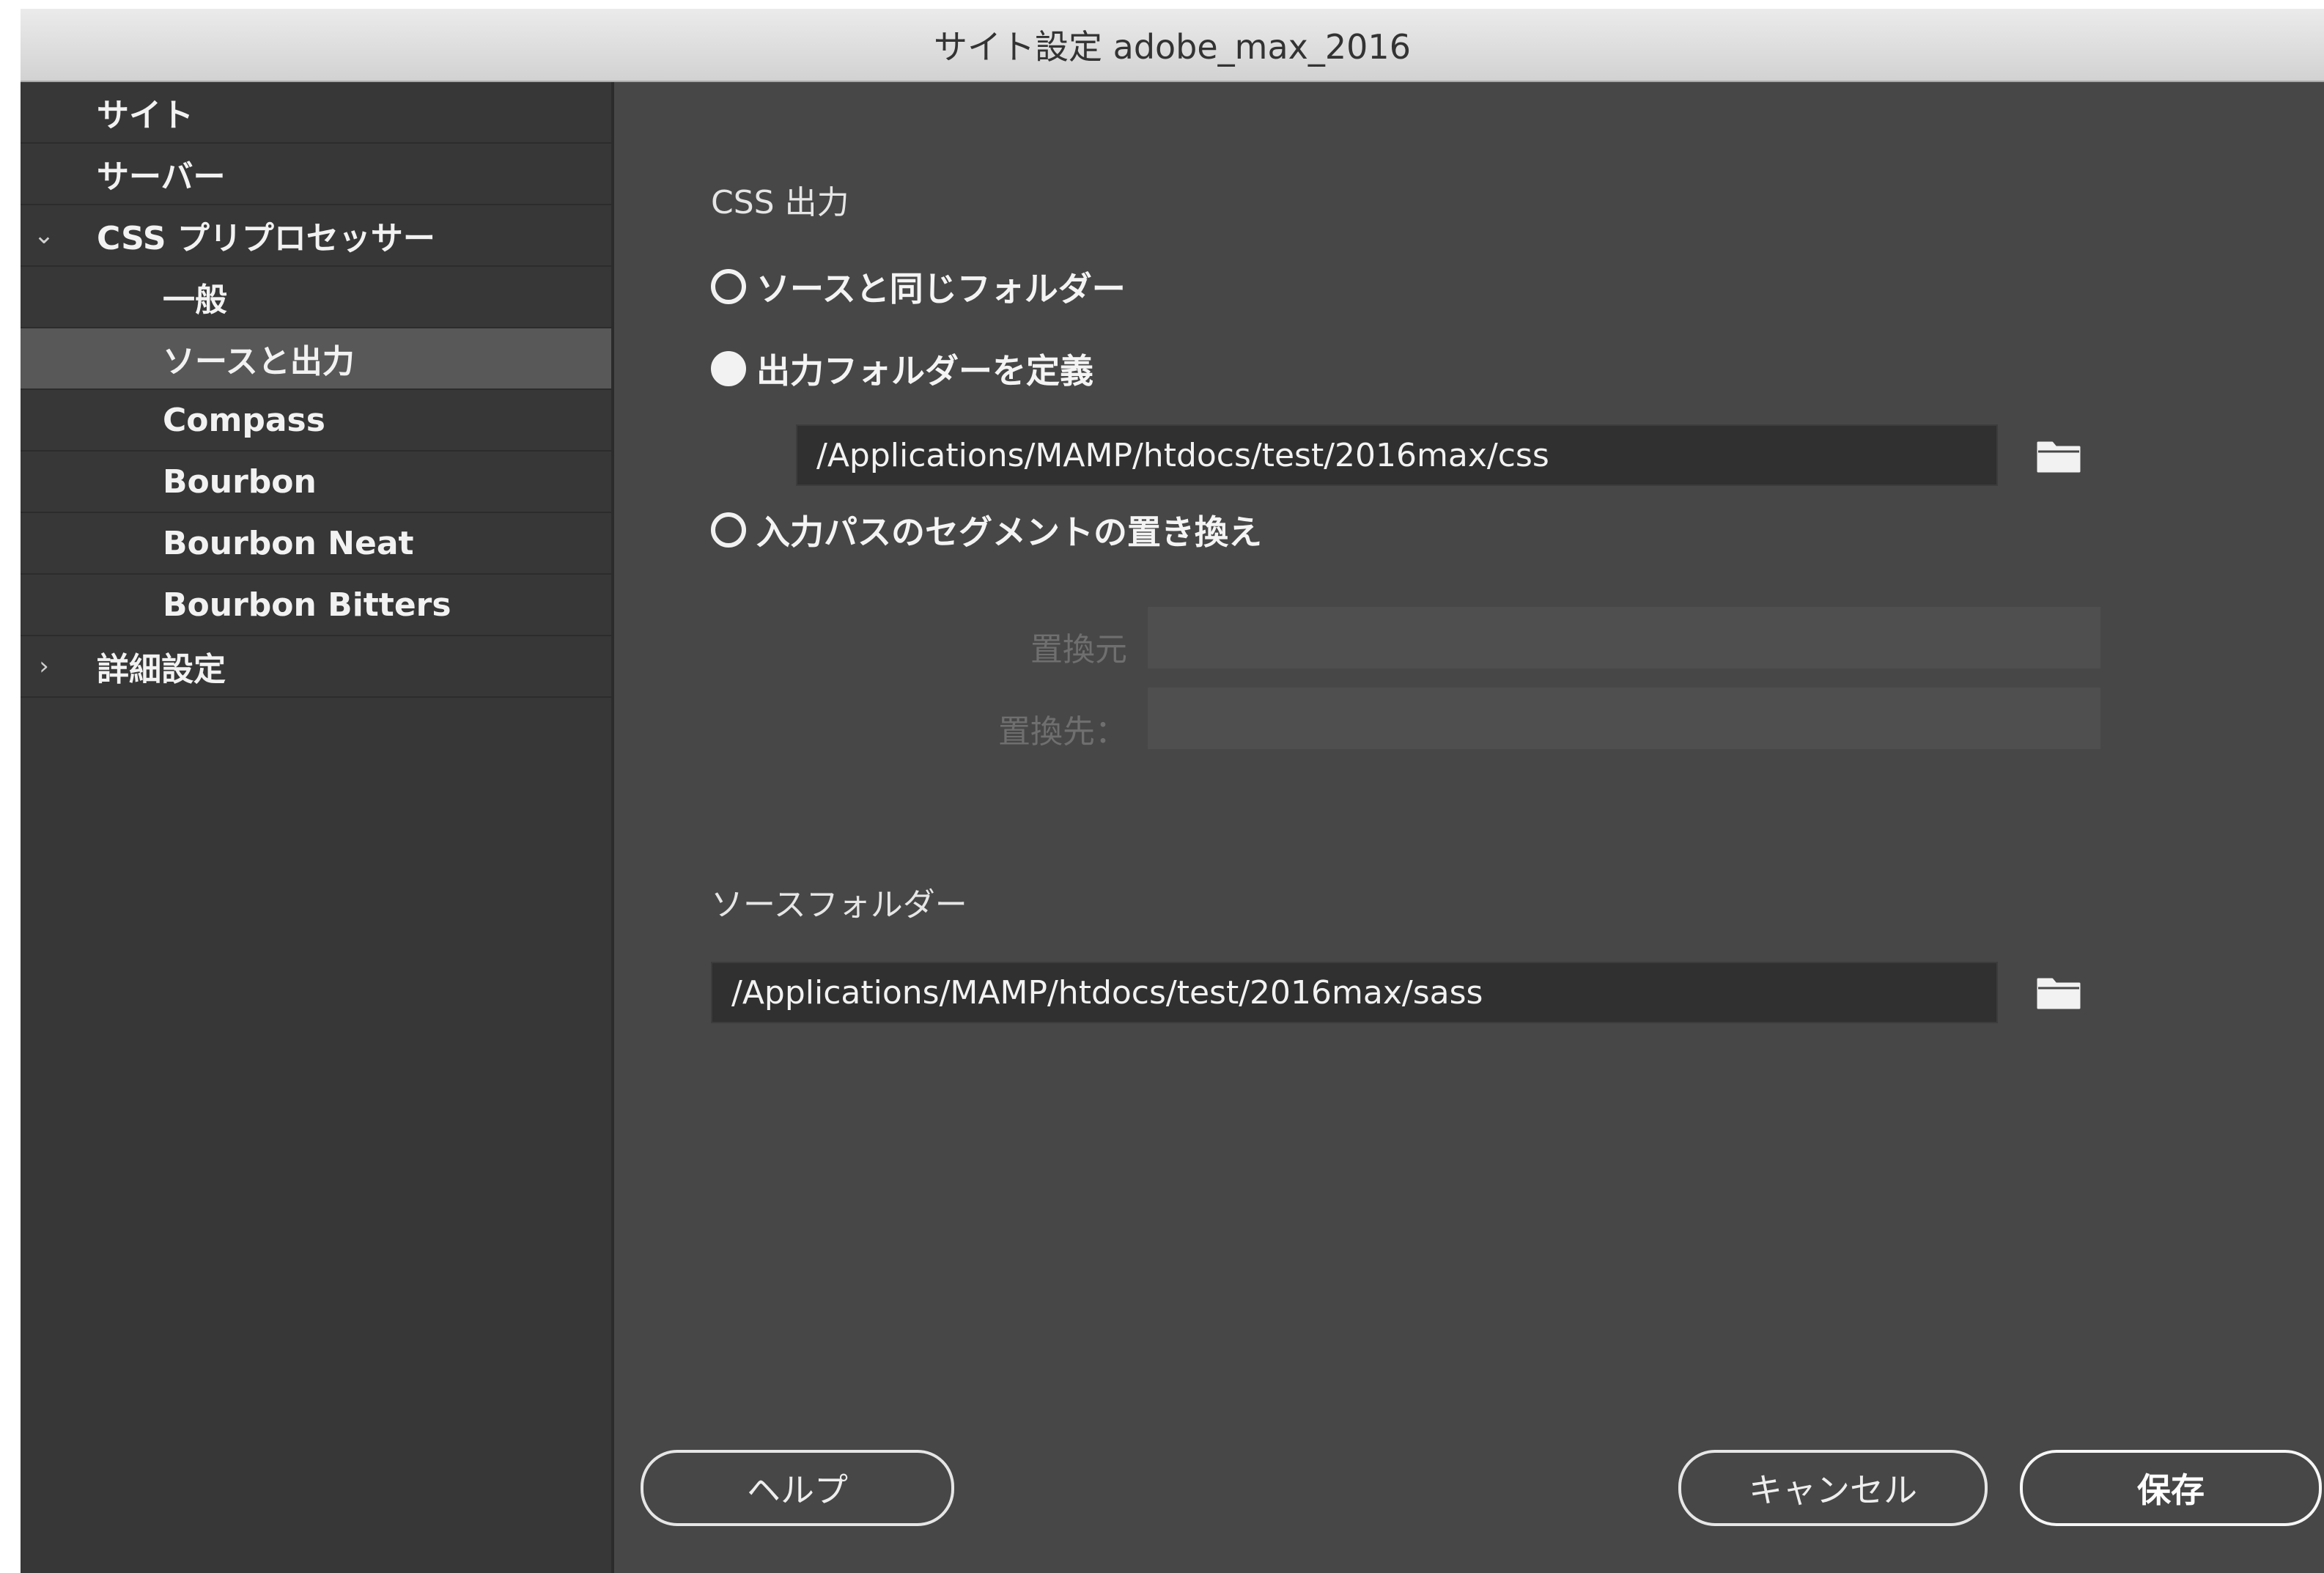  I want to click on radio-replace-path-segment: 入力パスのセグメントの置き換え, so click(986, 530).